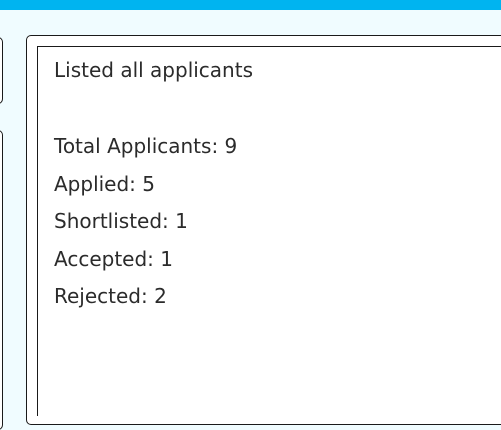  What do you see at coordinates (1, 280) in the screenshot?
I see `applicant-list-panel` at bounding box center [1, 280].